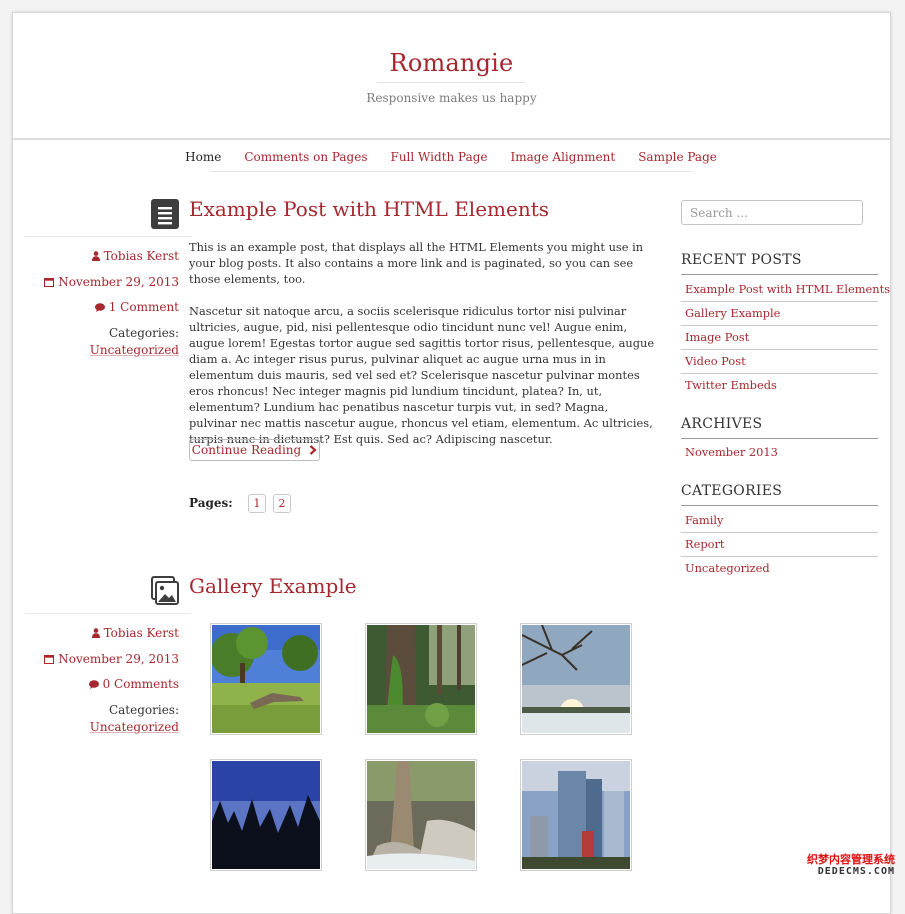  Describe the element at coordinates (451, 98) in the screenshot. I see `site-tagline: Responsive makes us happy` at that location.